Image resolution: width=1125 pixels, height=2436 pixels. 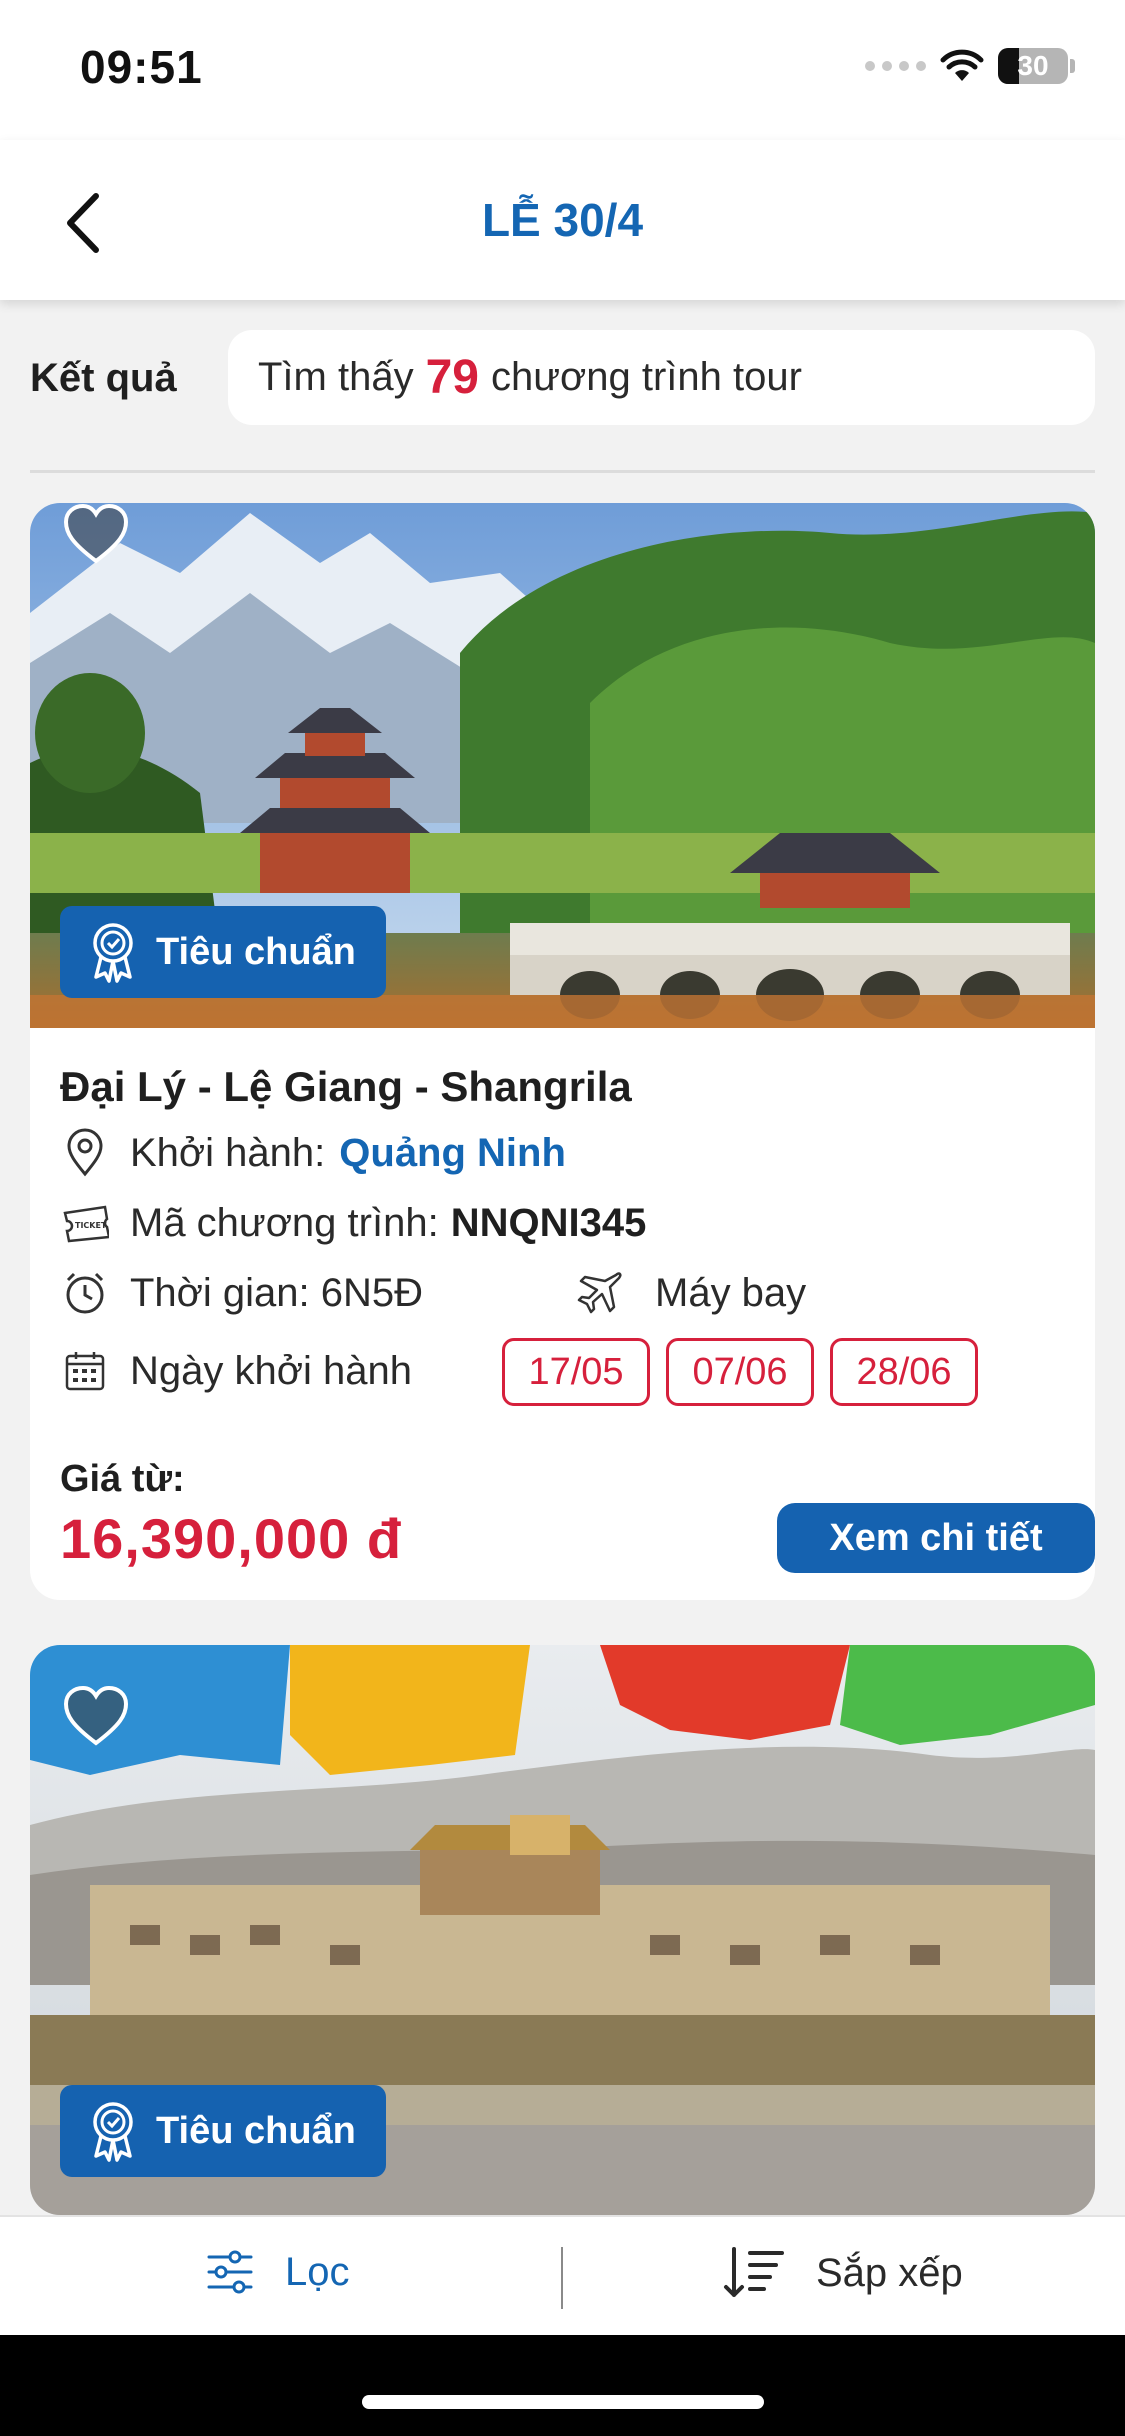 I want to click on duration-row: Thời gian: 6N5Đ, so click(x=241, y=1293).